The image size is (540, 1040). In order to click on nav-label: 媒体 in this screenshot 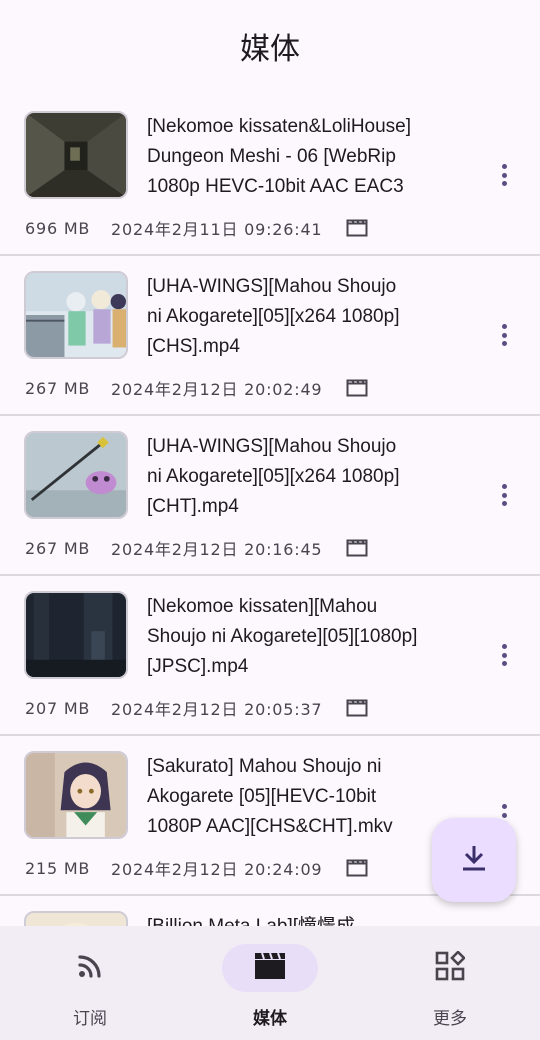, I will do `click(270, 1019)`.